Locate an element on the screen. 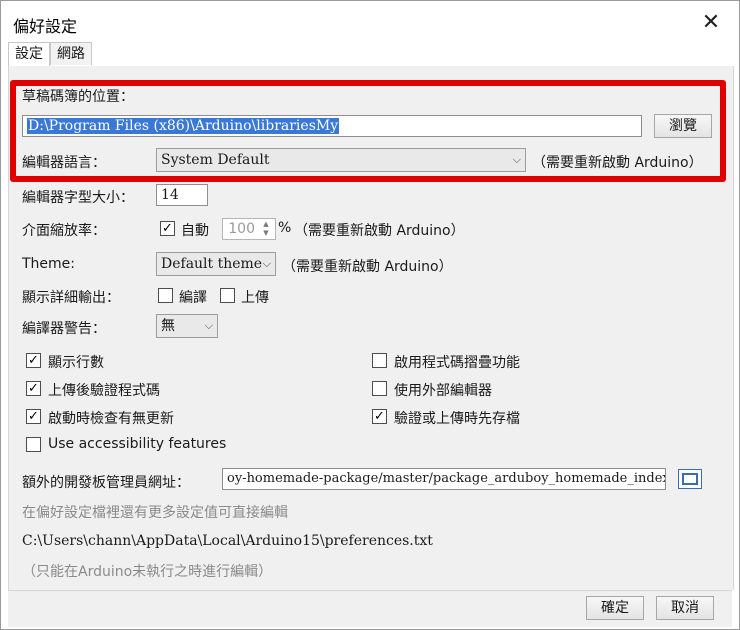 The image size is (740, 630). external-editor-label: 使用外部編輯器 is located at coordinates (443, 391).